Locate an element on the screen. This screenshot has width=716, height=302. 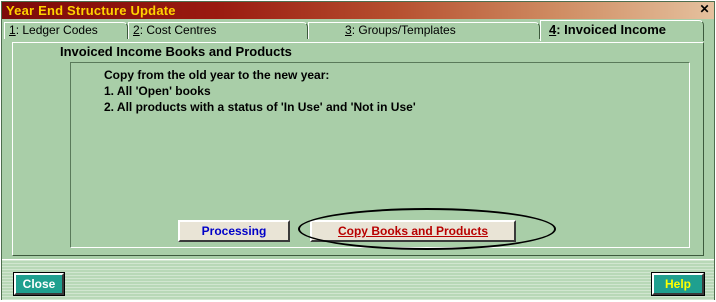
bottom-bar is located at coordinates (358, 280).